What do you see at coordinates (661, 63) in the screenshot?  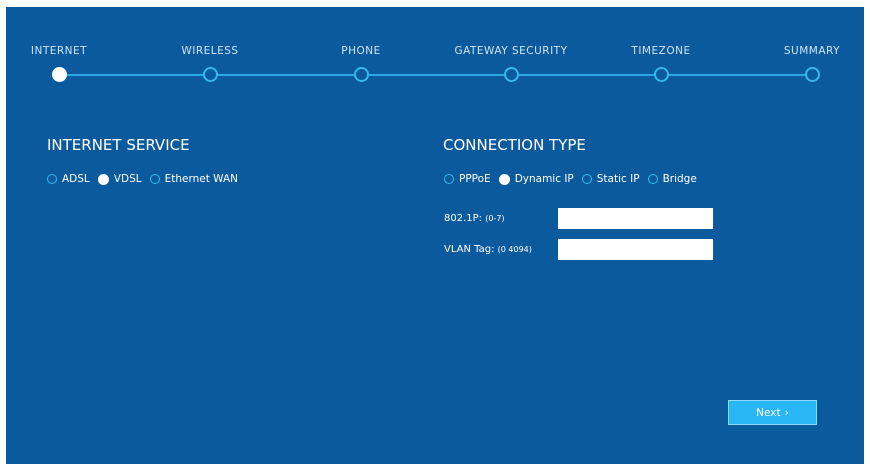 I see `step-timezone: TIMEZONE` at bounding box center [661, 63].